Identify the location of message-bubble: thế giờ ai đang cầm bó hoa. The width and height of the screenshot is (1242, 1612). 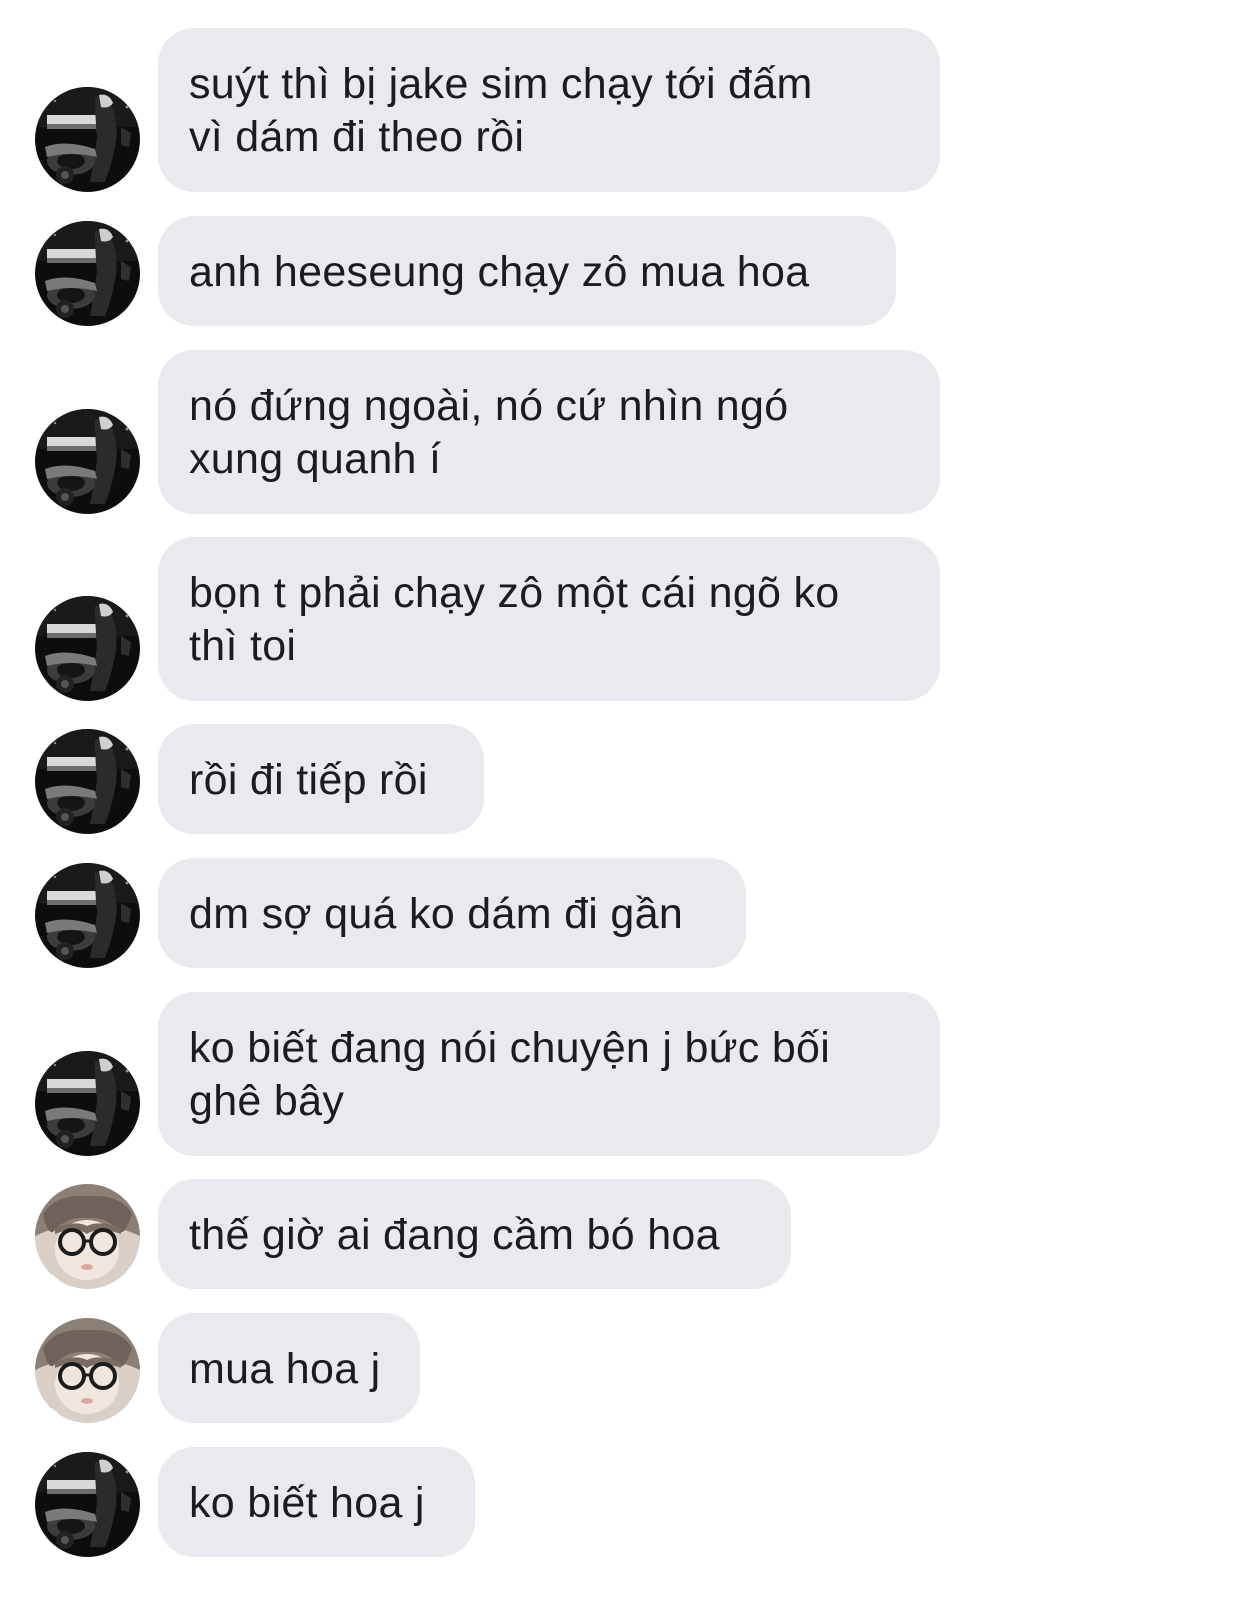
(474, 1234).